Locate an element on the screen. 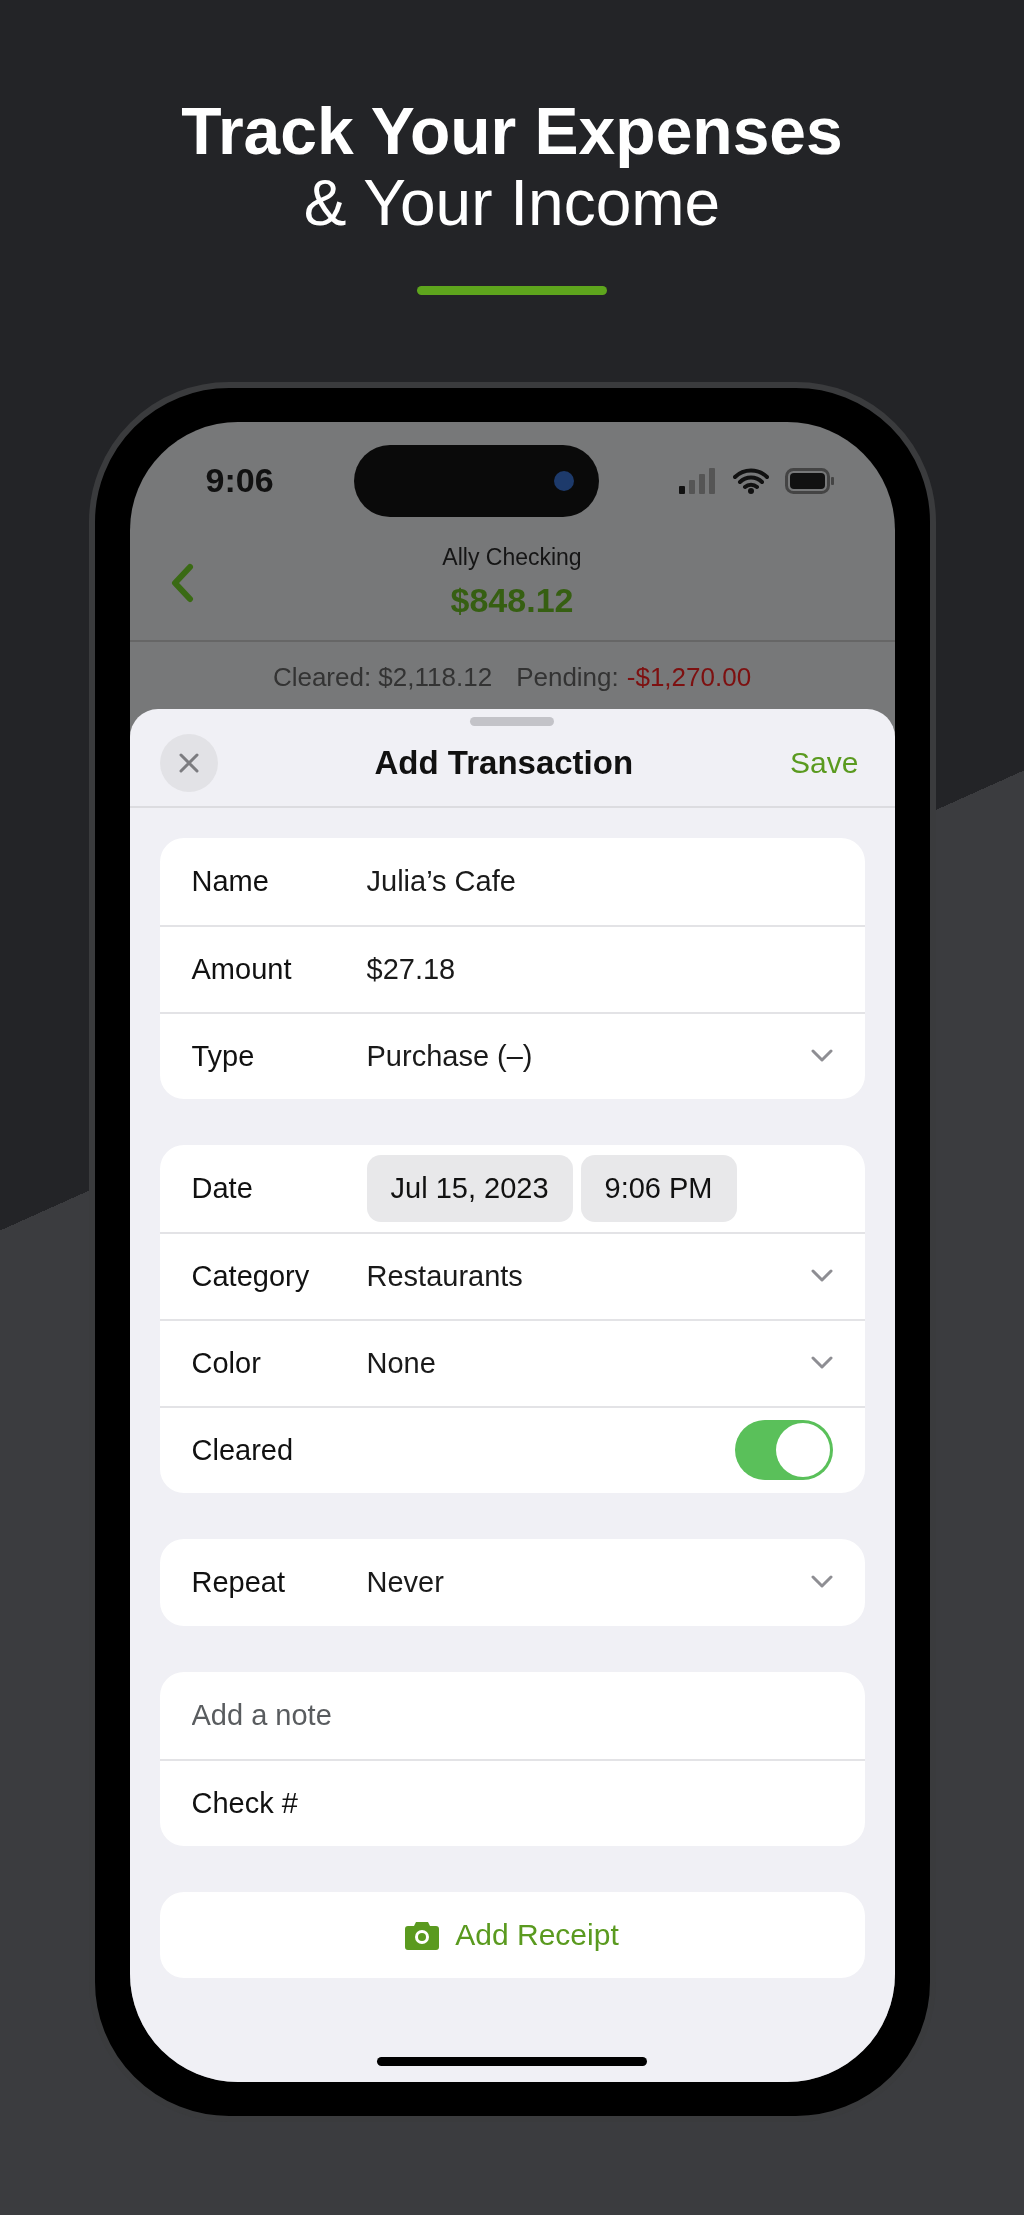 The width and height of the screenshot is (1024, 2215). camera-icon is located at coordinates (422, 1935).